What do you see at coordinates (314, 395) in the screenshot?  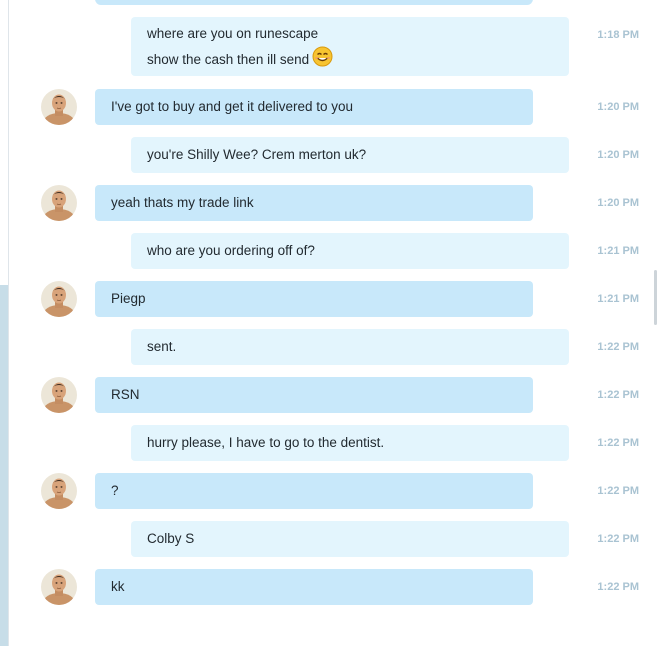 I see `received-message-bubble: RSN` at bounding box center [314, 395].